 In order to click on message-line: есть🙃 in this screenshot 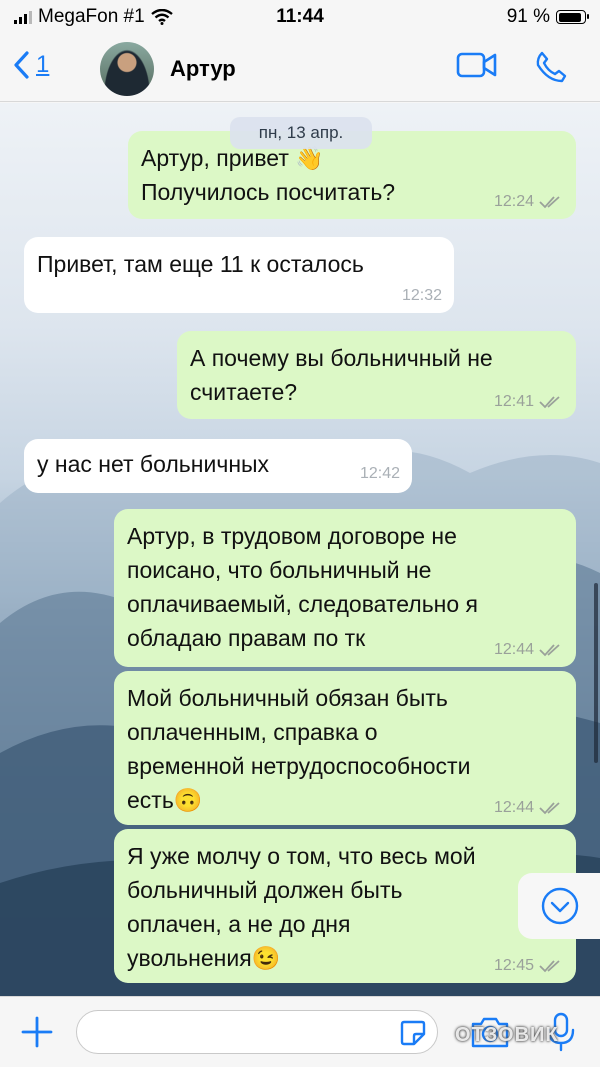, I will do `click(165, 800)`.